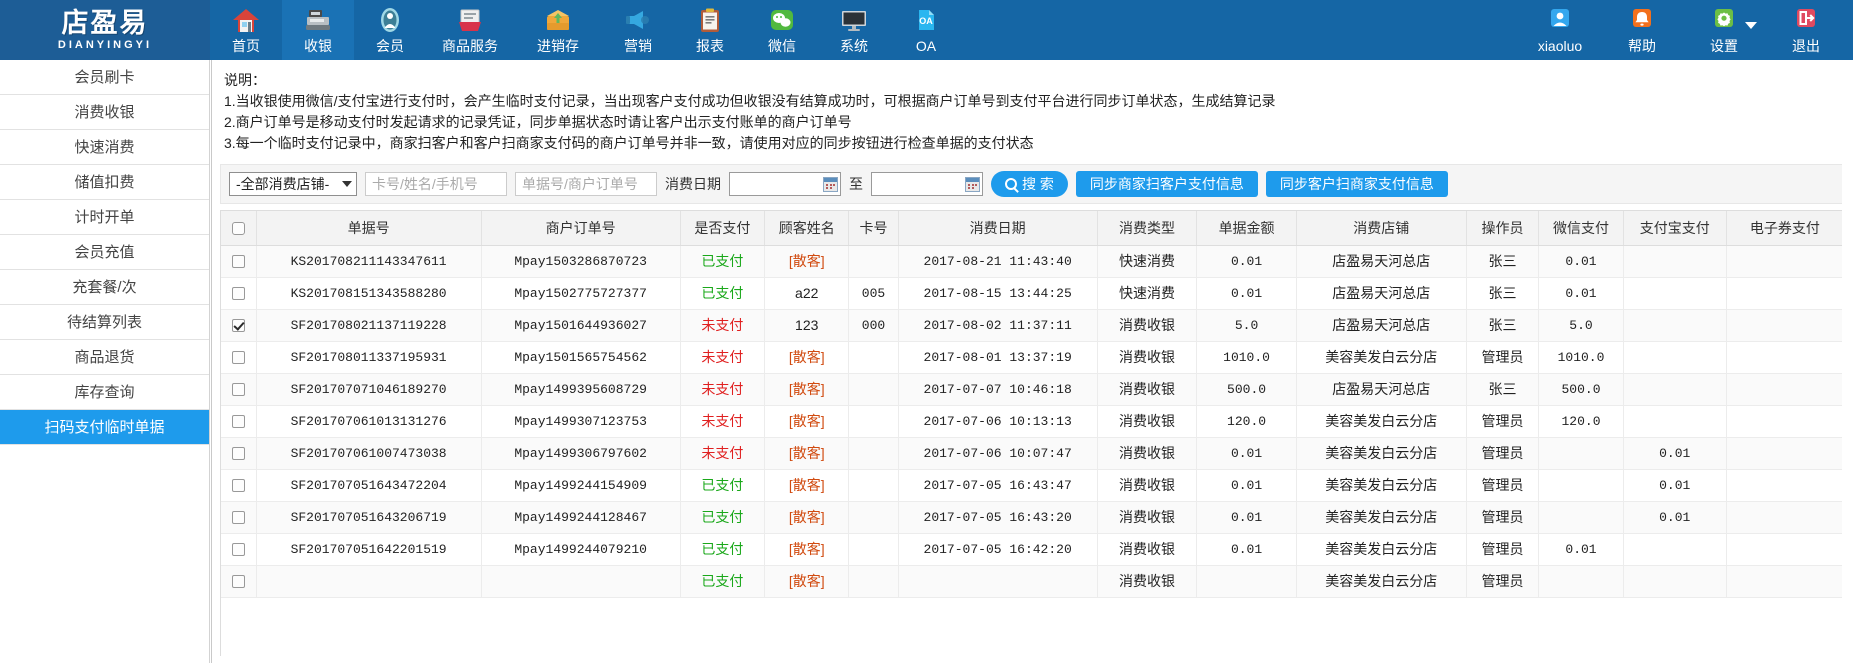 Image resolution: width=1853 pixels, height=663 pixels. Describe the element at coordinates (926, 30) in the screenshot. I see `nav-item-oa: OA OA` at that location.